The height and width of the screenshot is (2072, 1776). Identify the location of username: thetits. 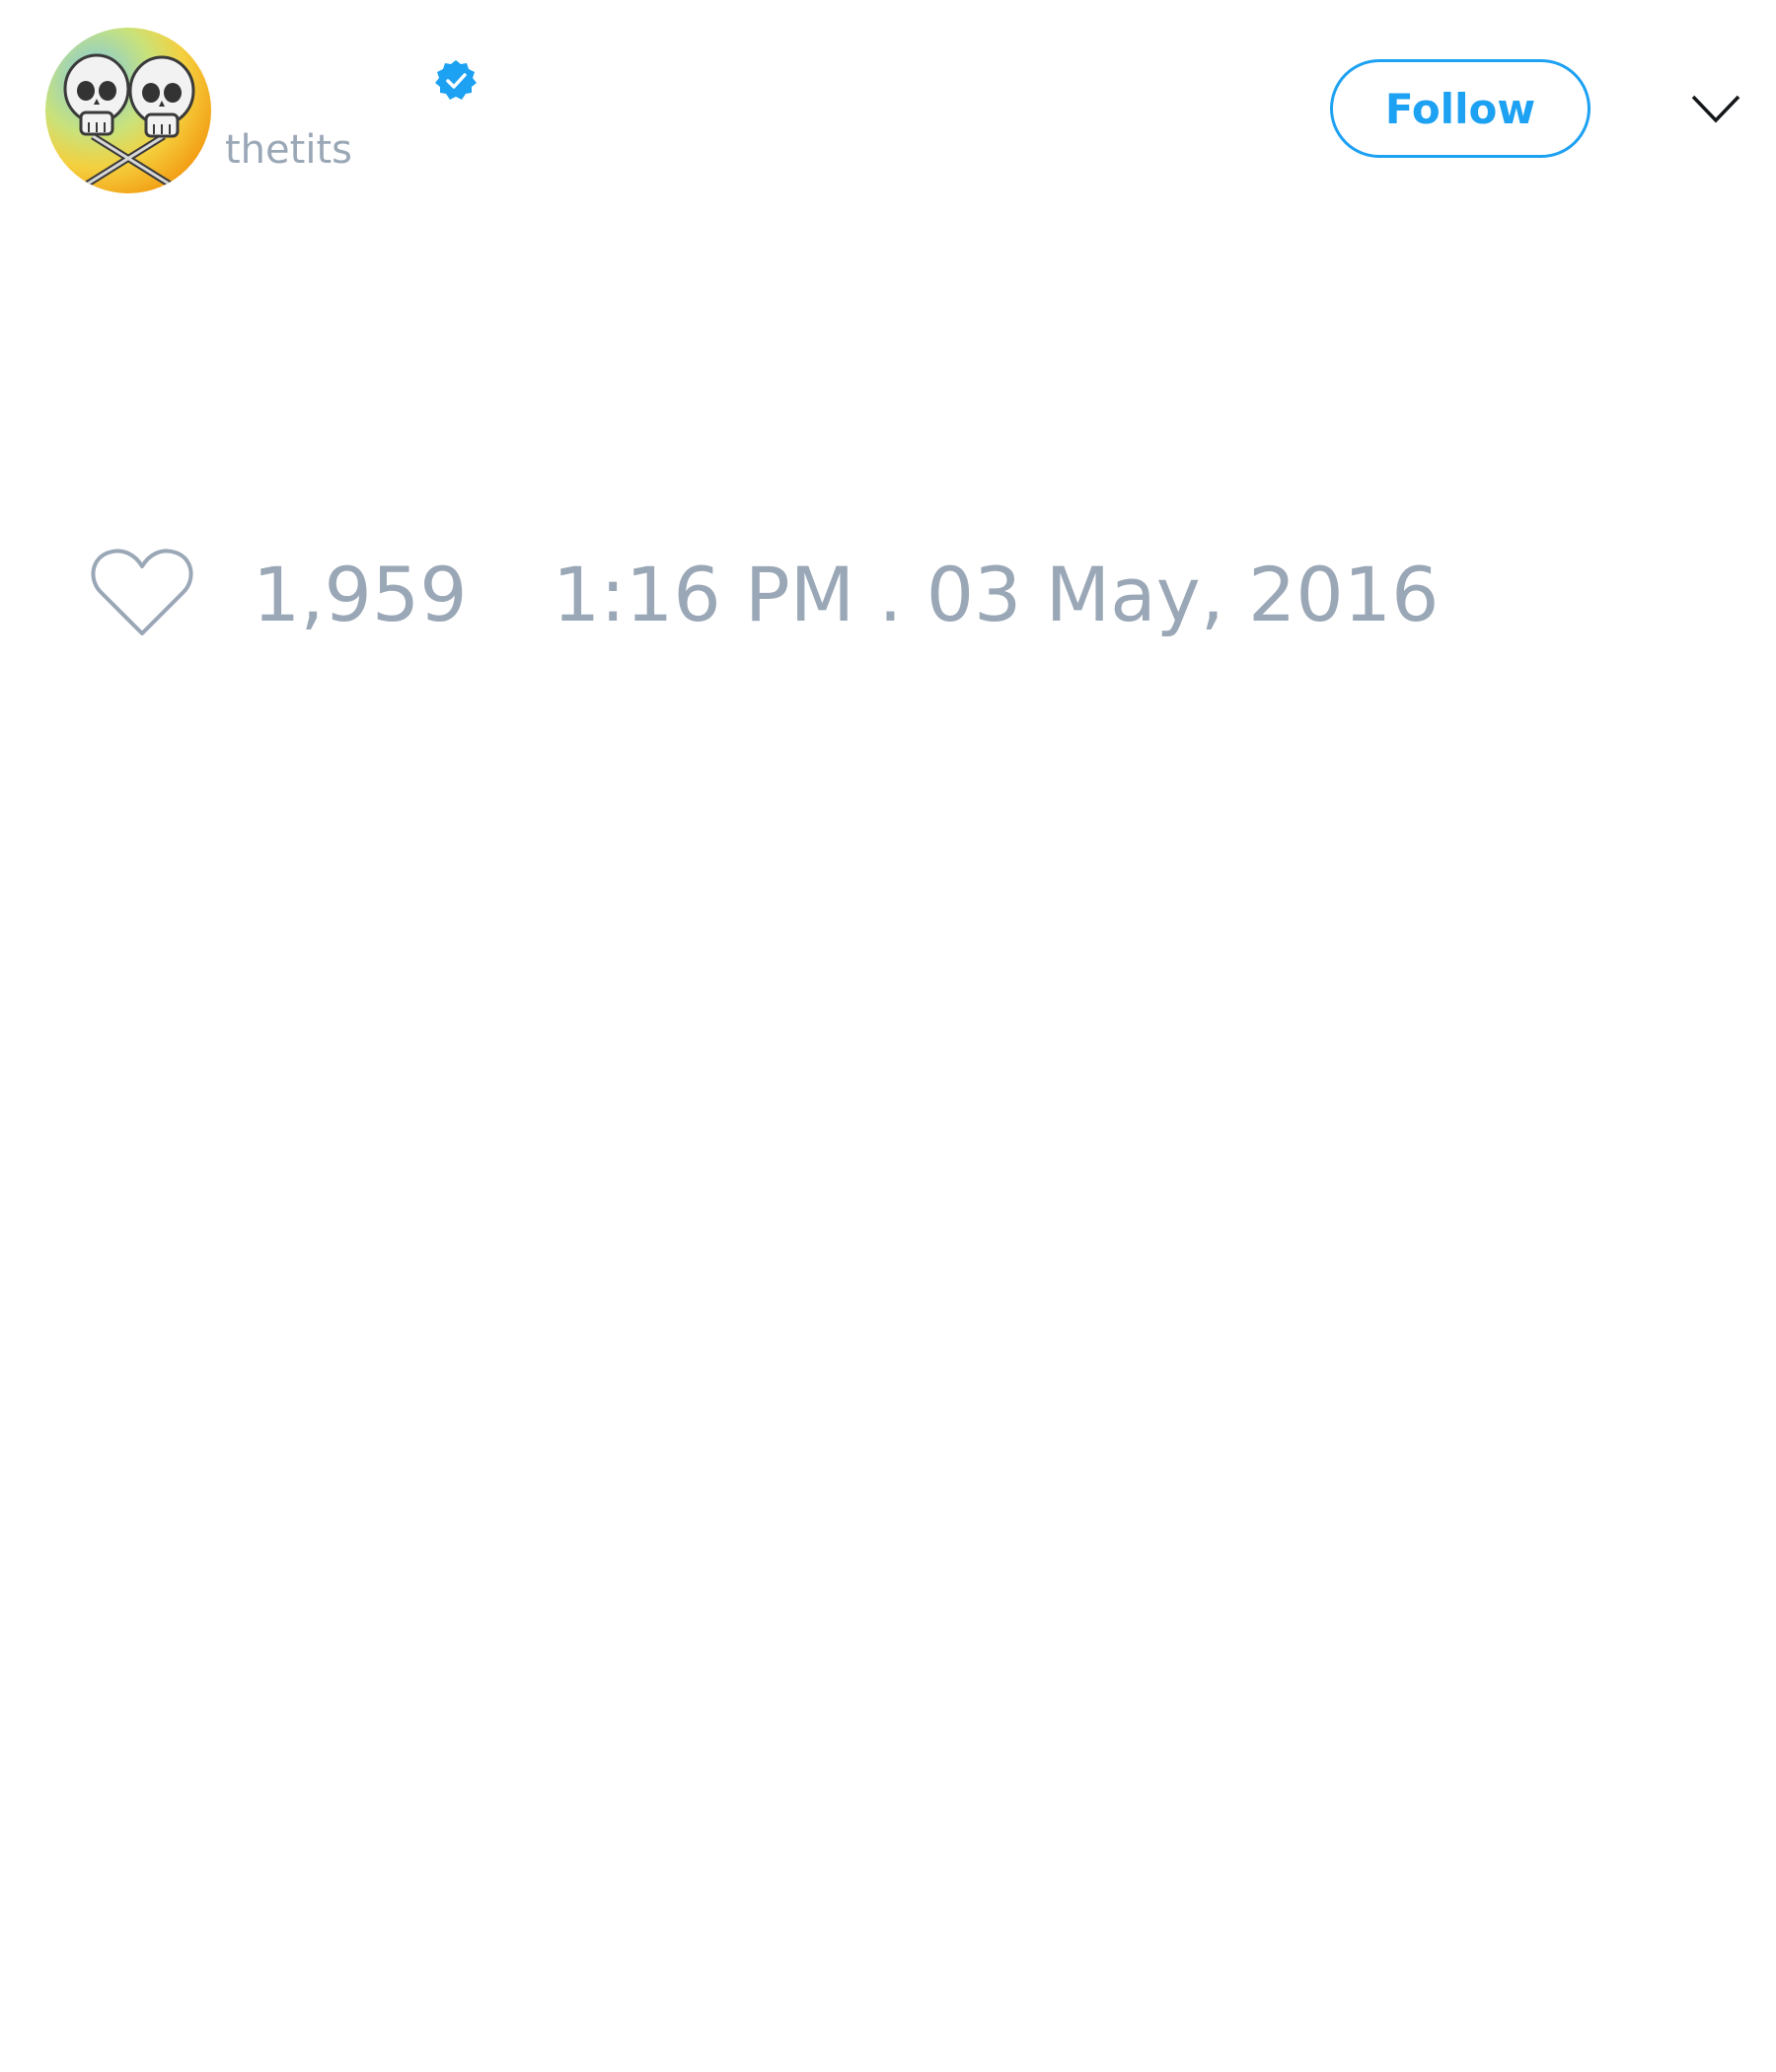
(288, 150).